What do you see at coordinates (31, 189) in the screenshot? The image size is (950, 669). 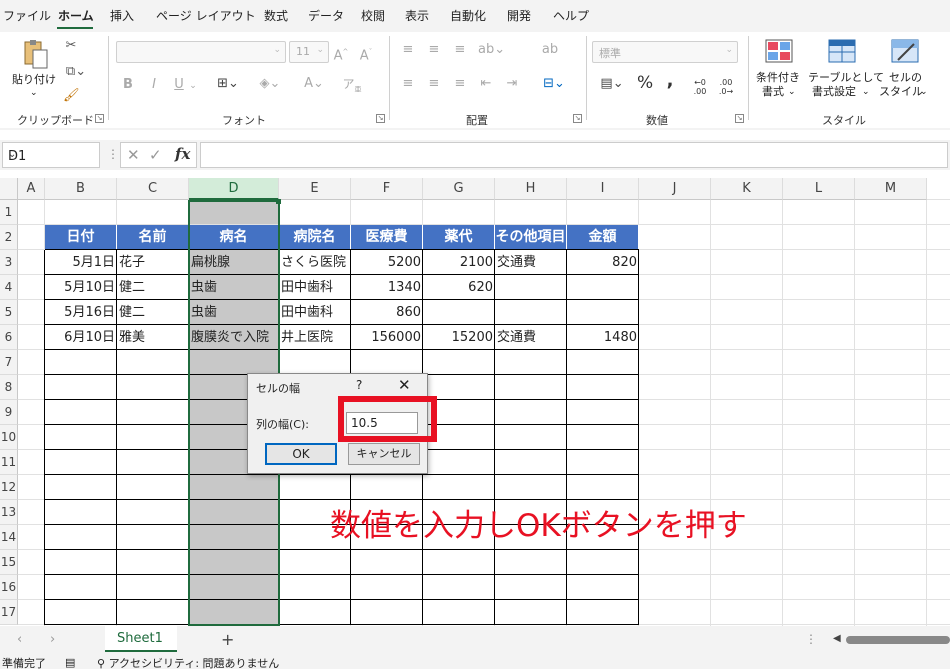 I see `column-header: A` at bounding box center [31, 189].